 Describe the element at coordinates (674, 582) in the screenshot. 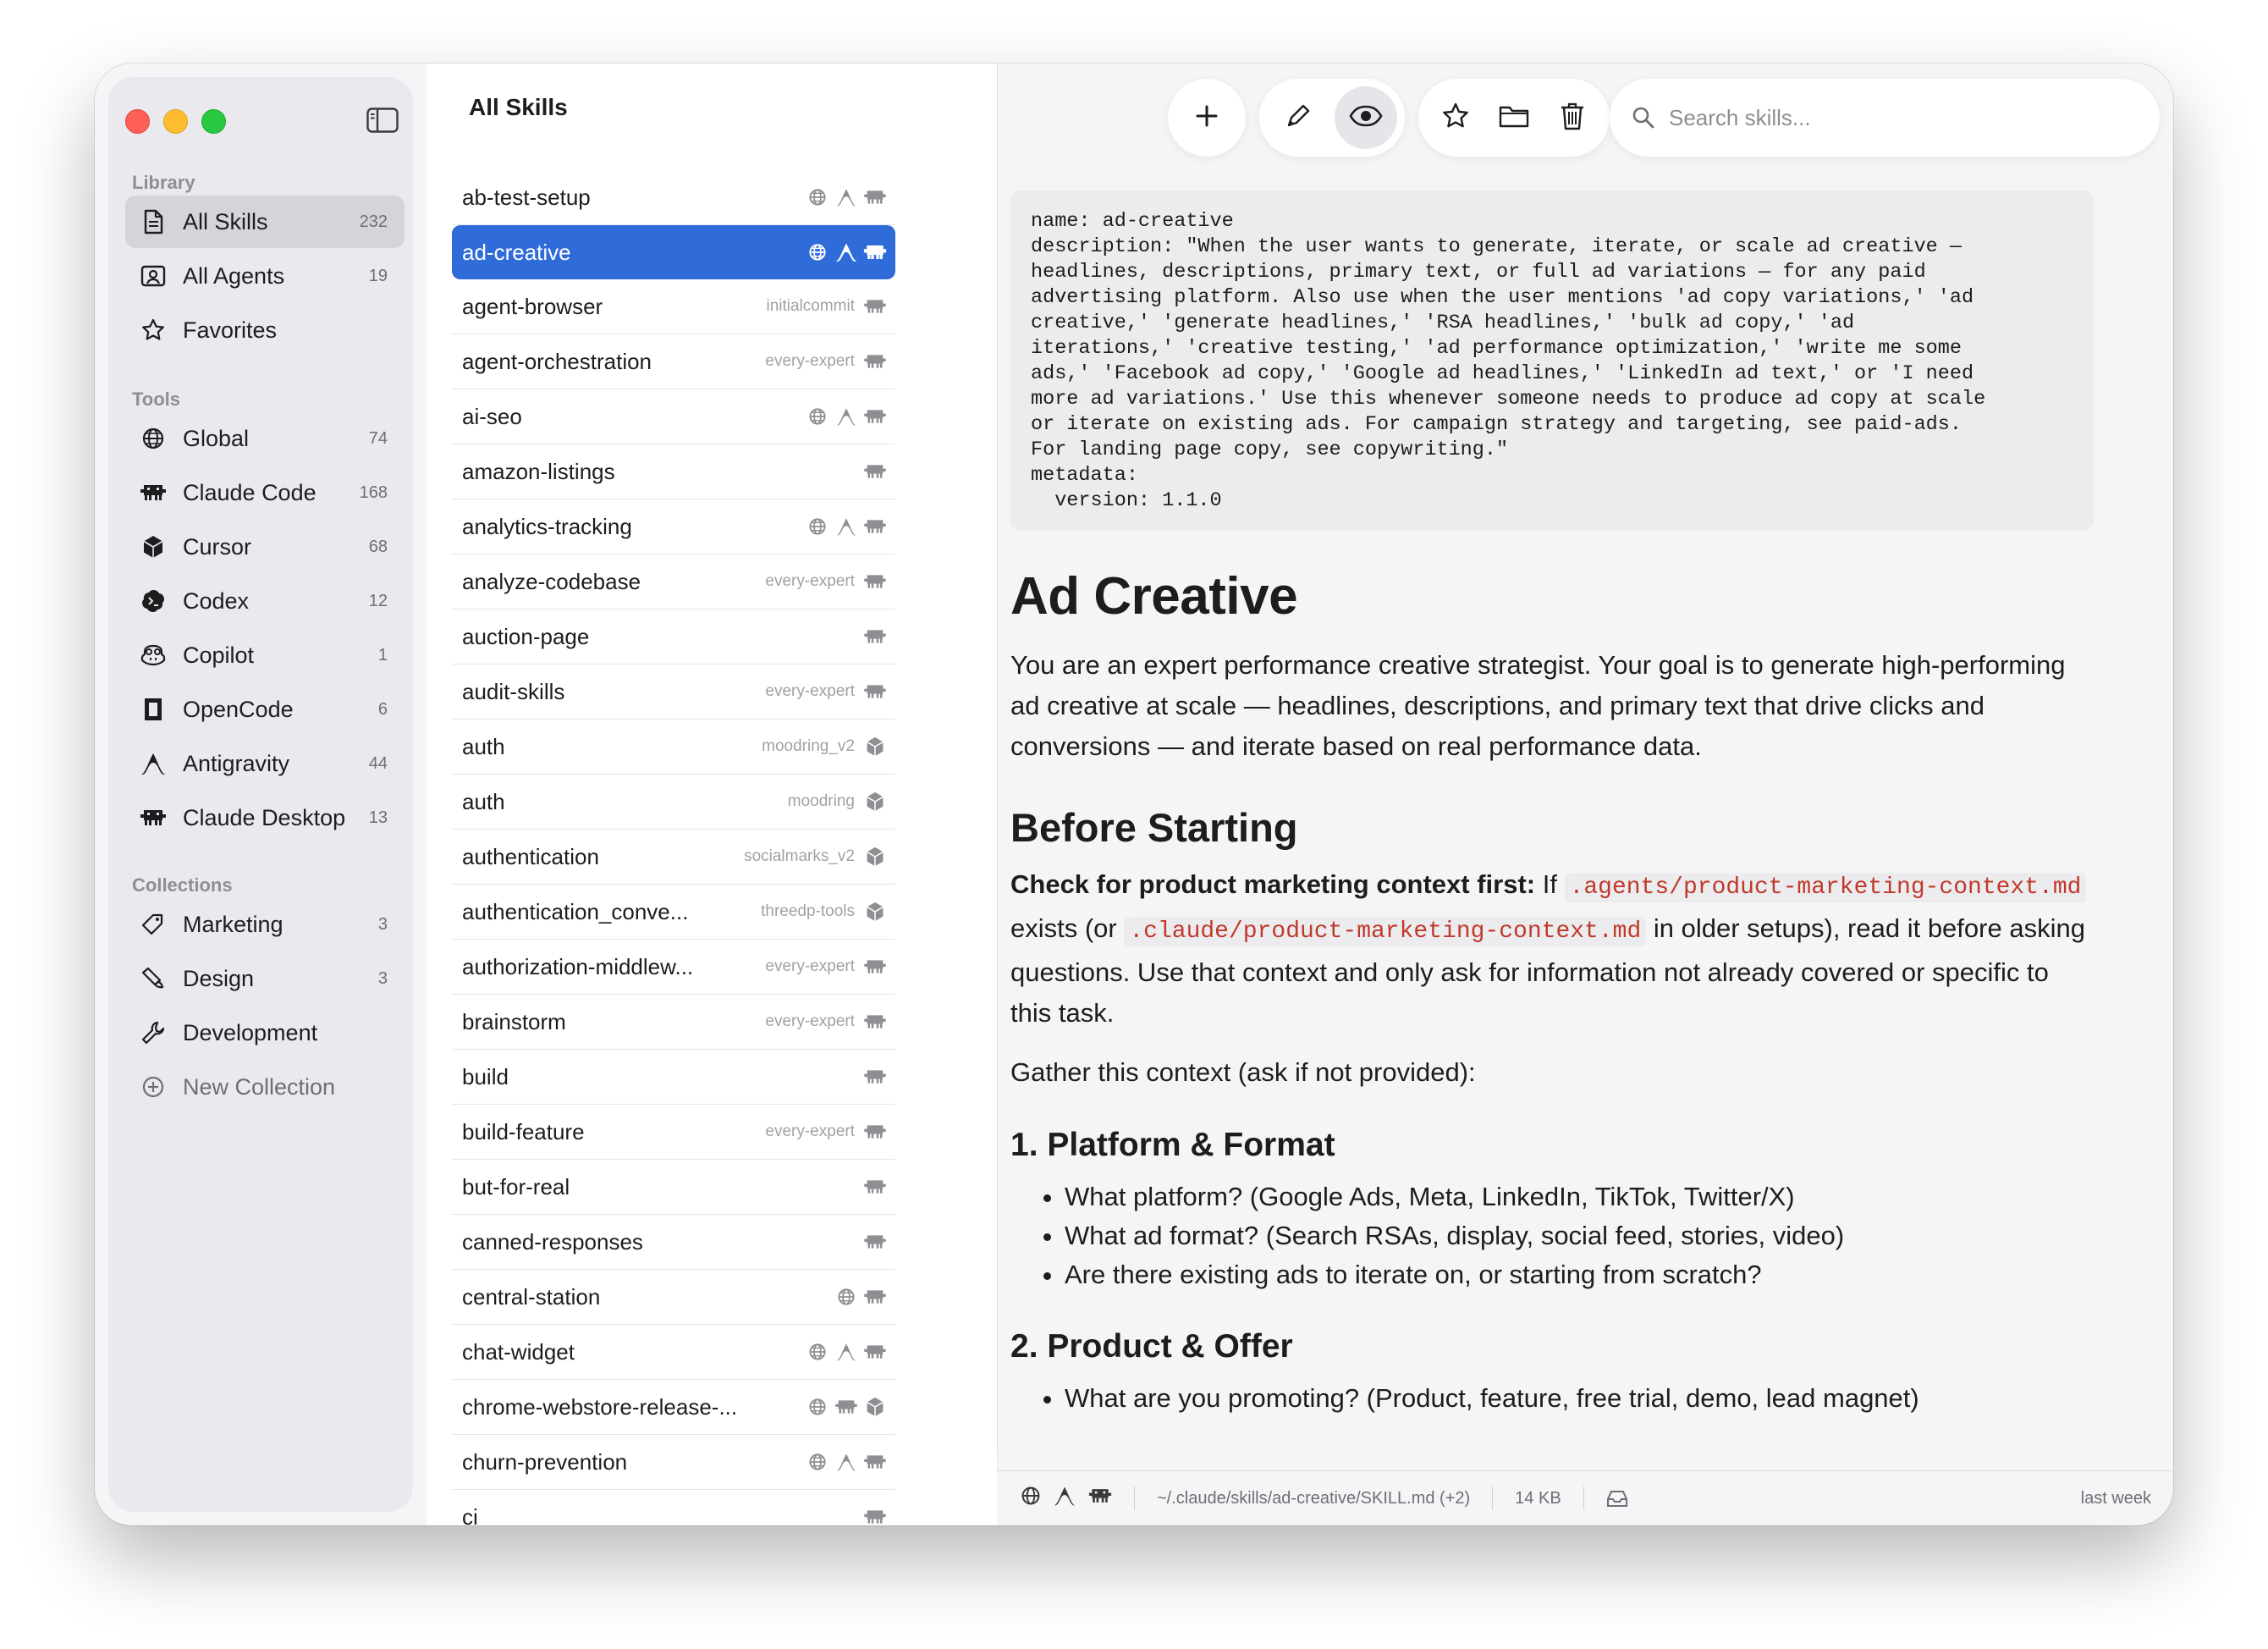

I see `skill-row: analyze-codebase every-expert` at that location.